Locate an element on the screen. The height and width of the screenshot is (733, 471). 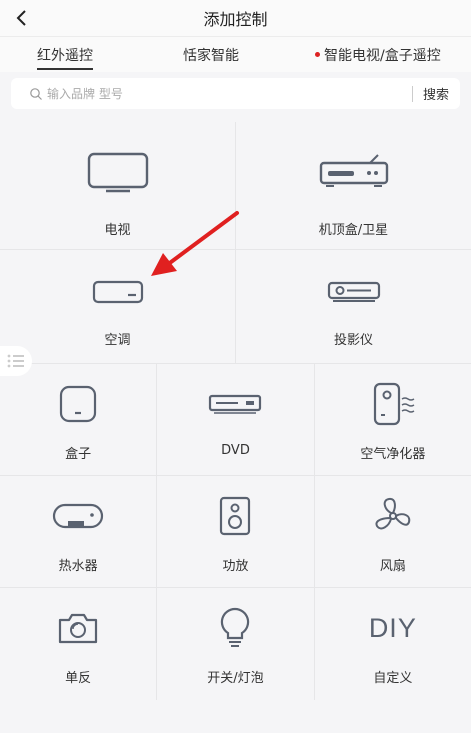
amplifier-icon is located at coordinates (235, 516).